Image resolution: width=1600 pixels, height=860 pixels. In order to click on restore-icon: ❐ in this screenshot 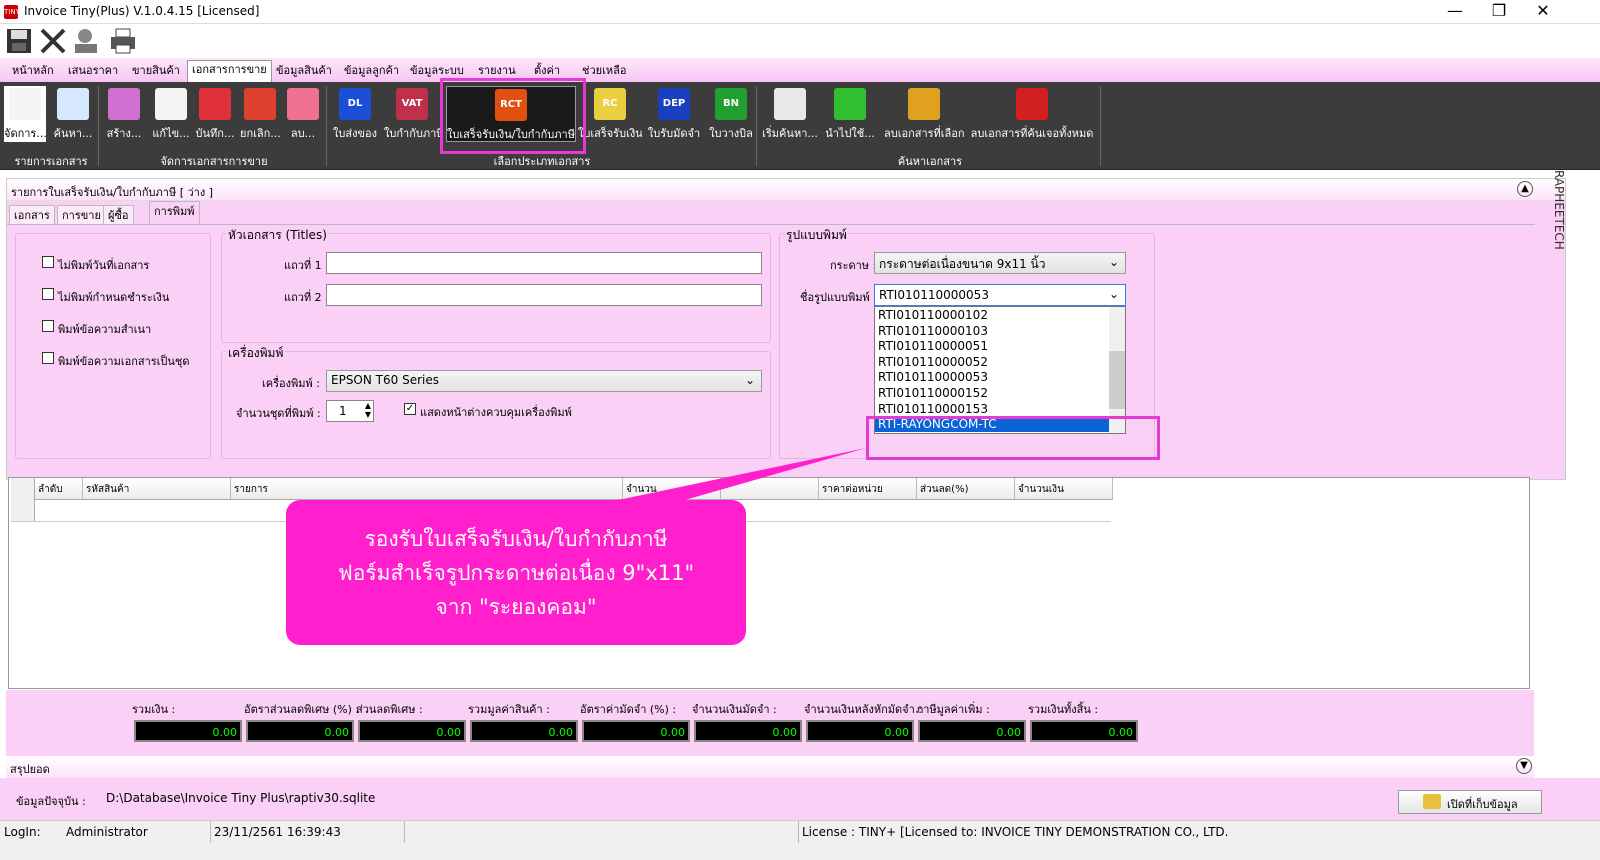, I will do `click(1499, 12)`.